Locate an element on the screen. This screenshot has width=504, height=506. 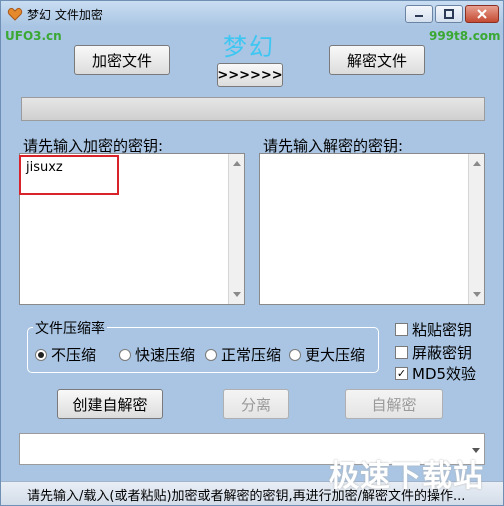
direction-arrows-button: >>>>>> is located at coordinates (250, 75).